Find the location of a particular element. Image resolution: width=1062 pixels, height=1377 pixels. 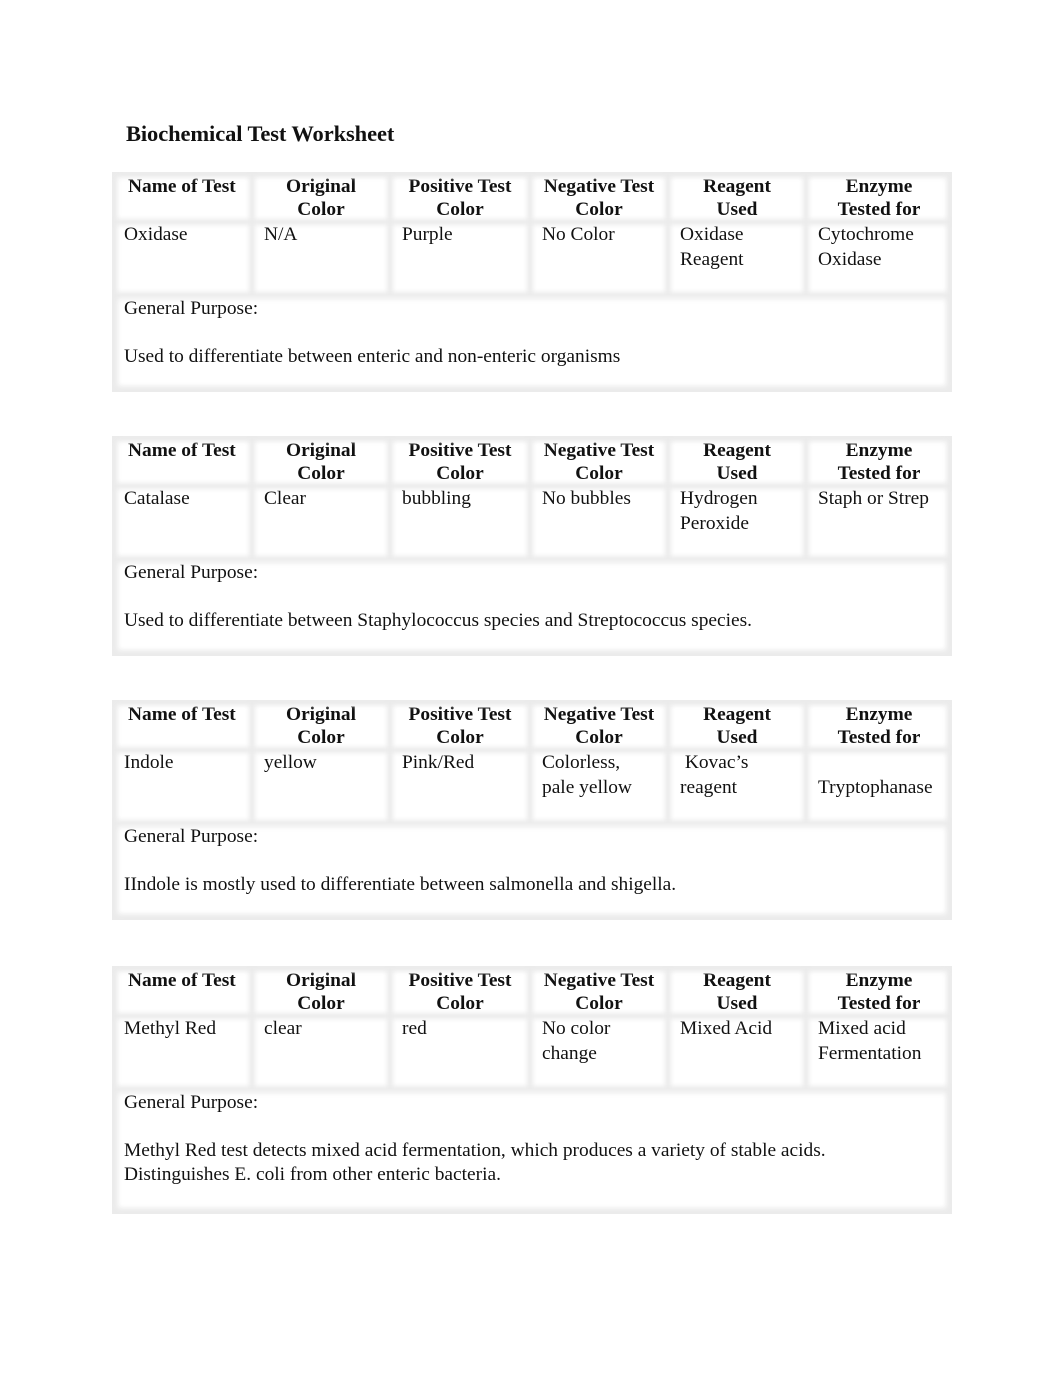

cell-name-of-test: Methyl Red is located at coordinates (182, 1052).